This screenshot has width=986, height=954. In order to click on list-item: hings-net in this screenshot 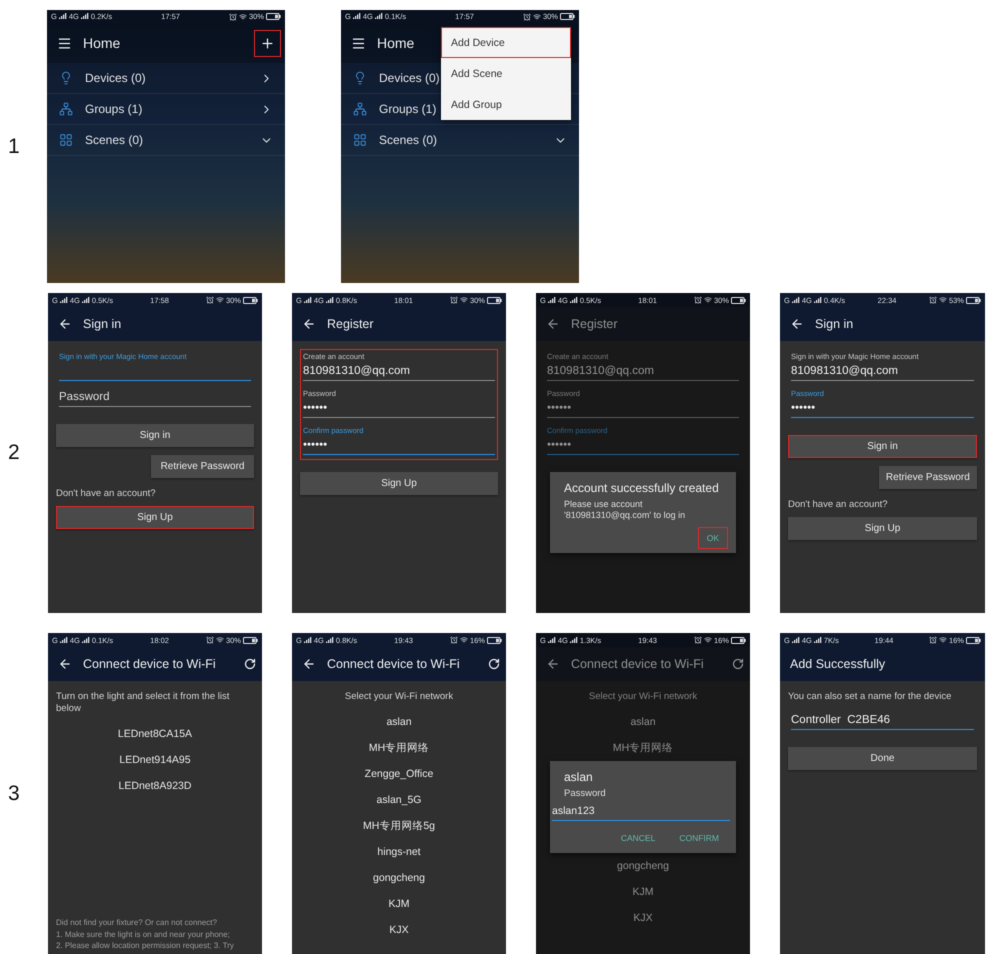, I will do `click(399, 851)`.